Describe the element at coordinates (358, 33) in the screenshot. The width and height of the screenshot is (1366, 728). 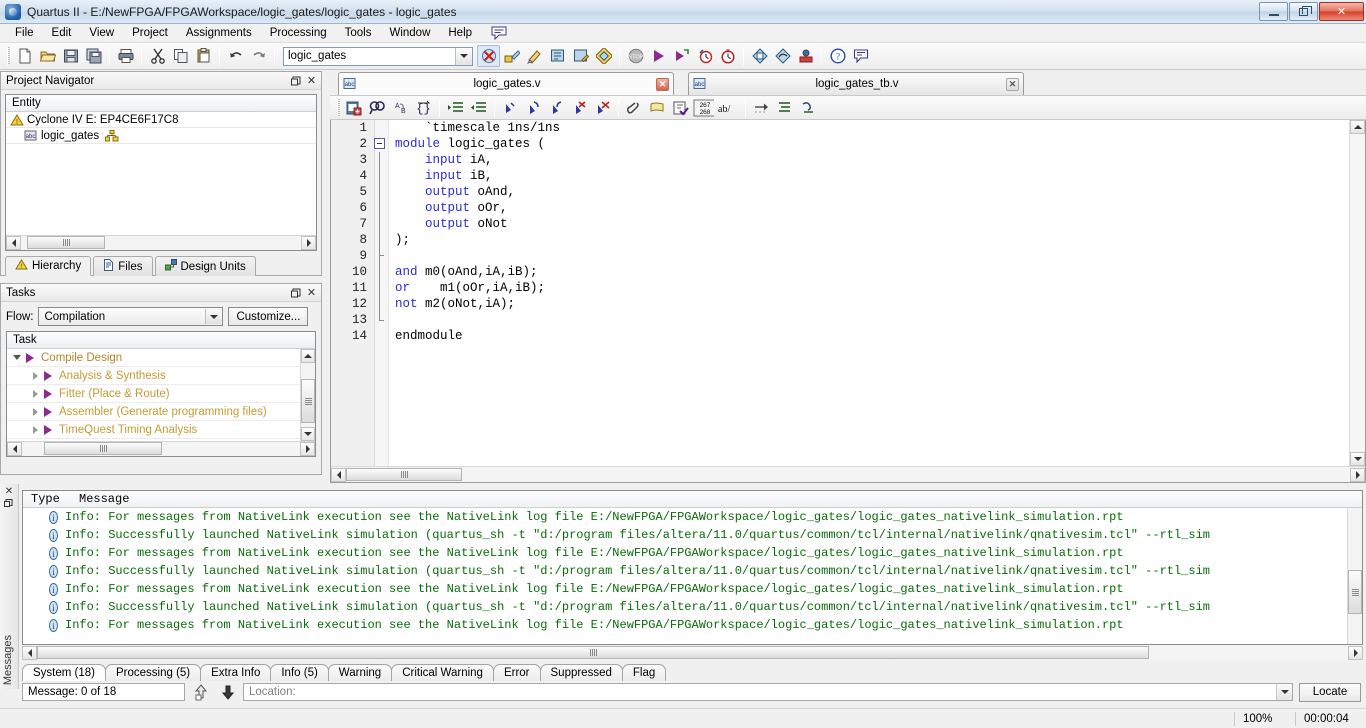
I see `menu-tools: Tools` at that location.